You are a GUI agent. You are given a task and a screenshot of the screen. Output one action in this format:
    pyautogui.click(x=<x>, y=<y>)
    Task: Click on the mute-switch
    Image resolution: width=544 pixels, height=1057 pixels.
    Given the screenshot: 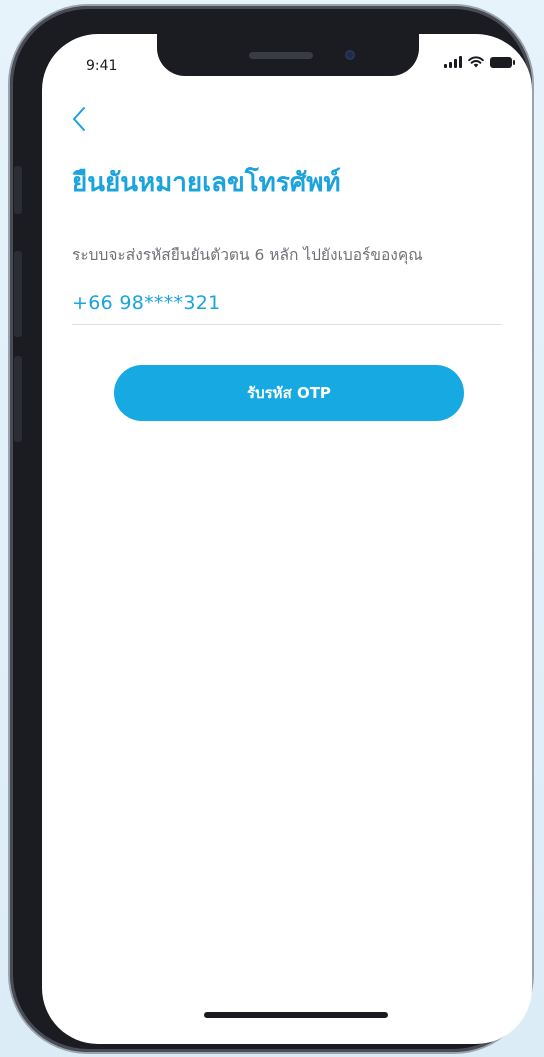 What is the action you would take?
    pyautogui.click(x=18, y=190)
    